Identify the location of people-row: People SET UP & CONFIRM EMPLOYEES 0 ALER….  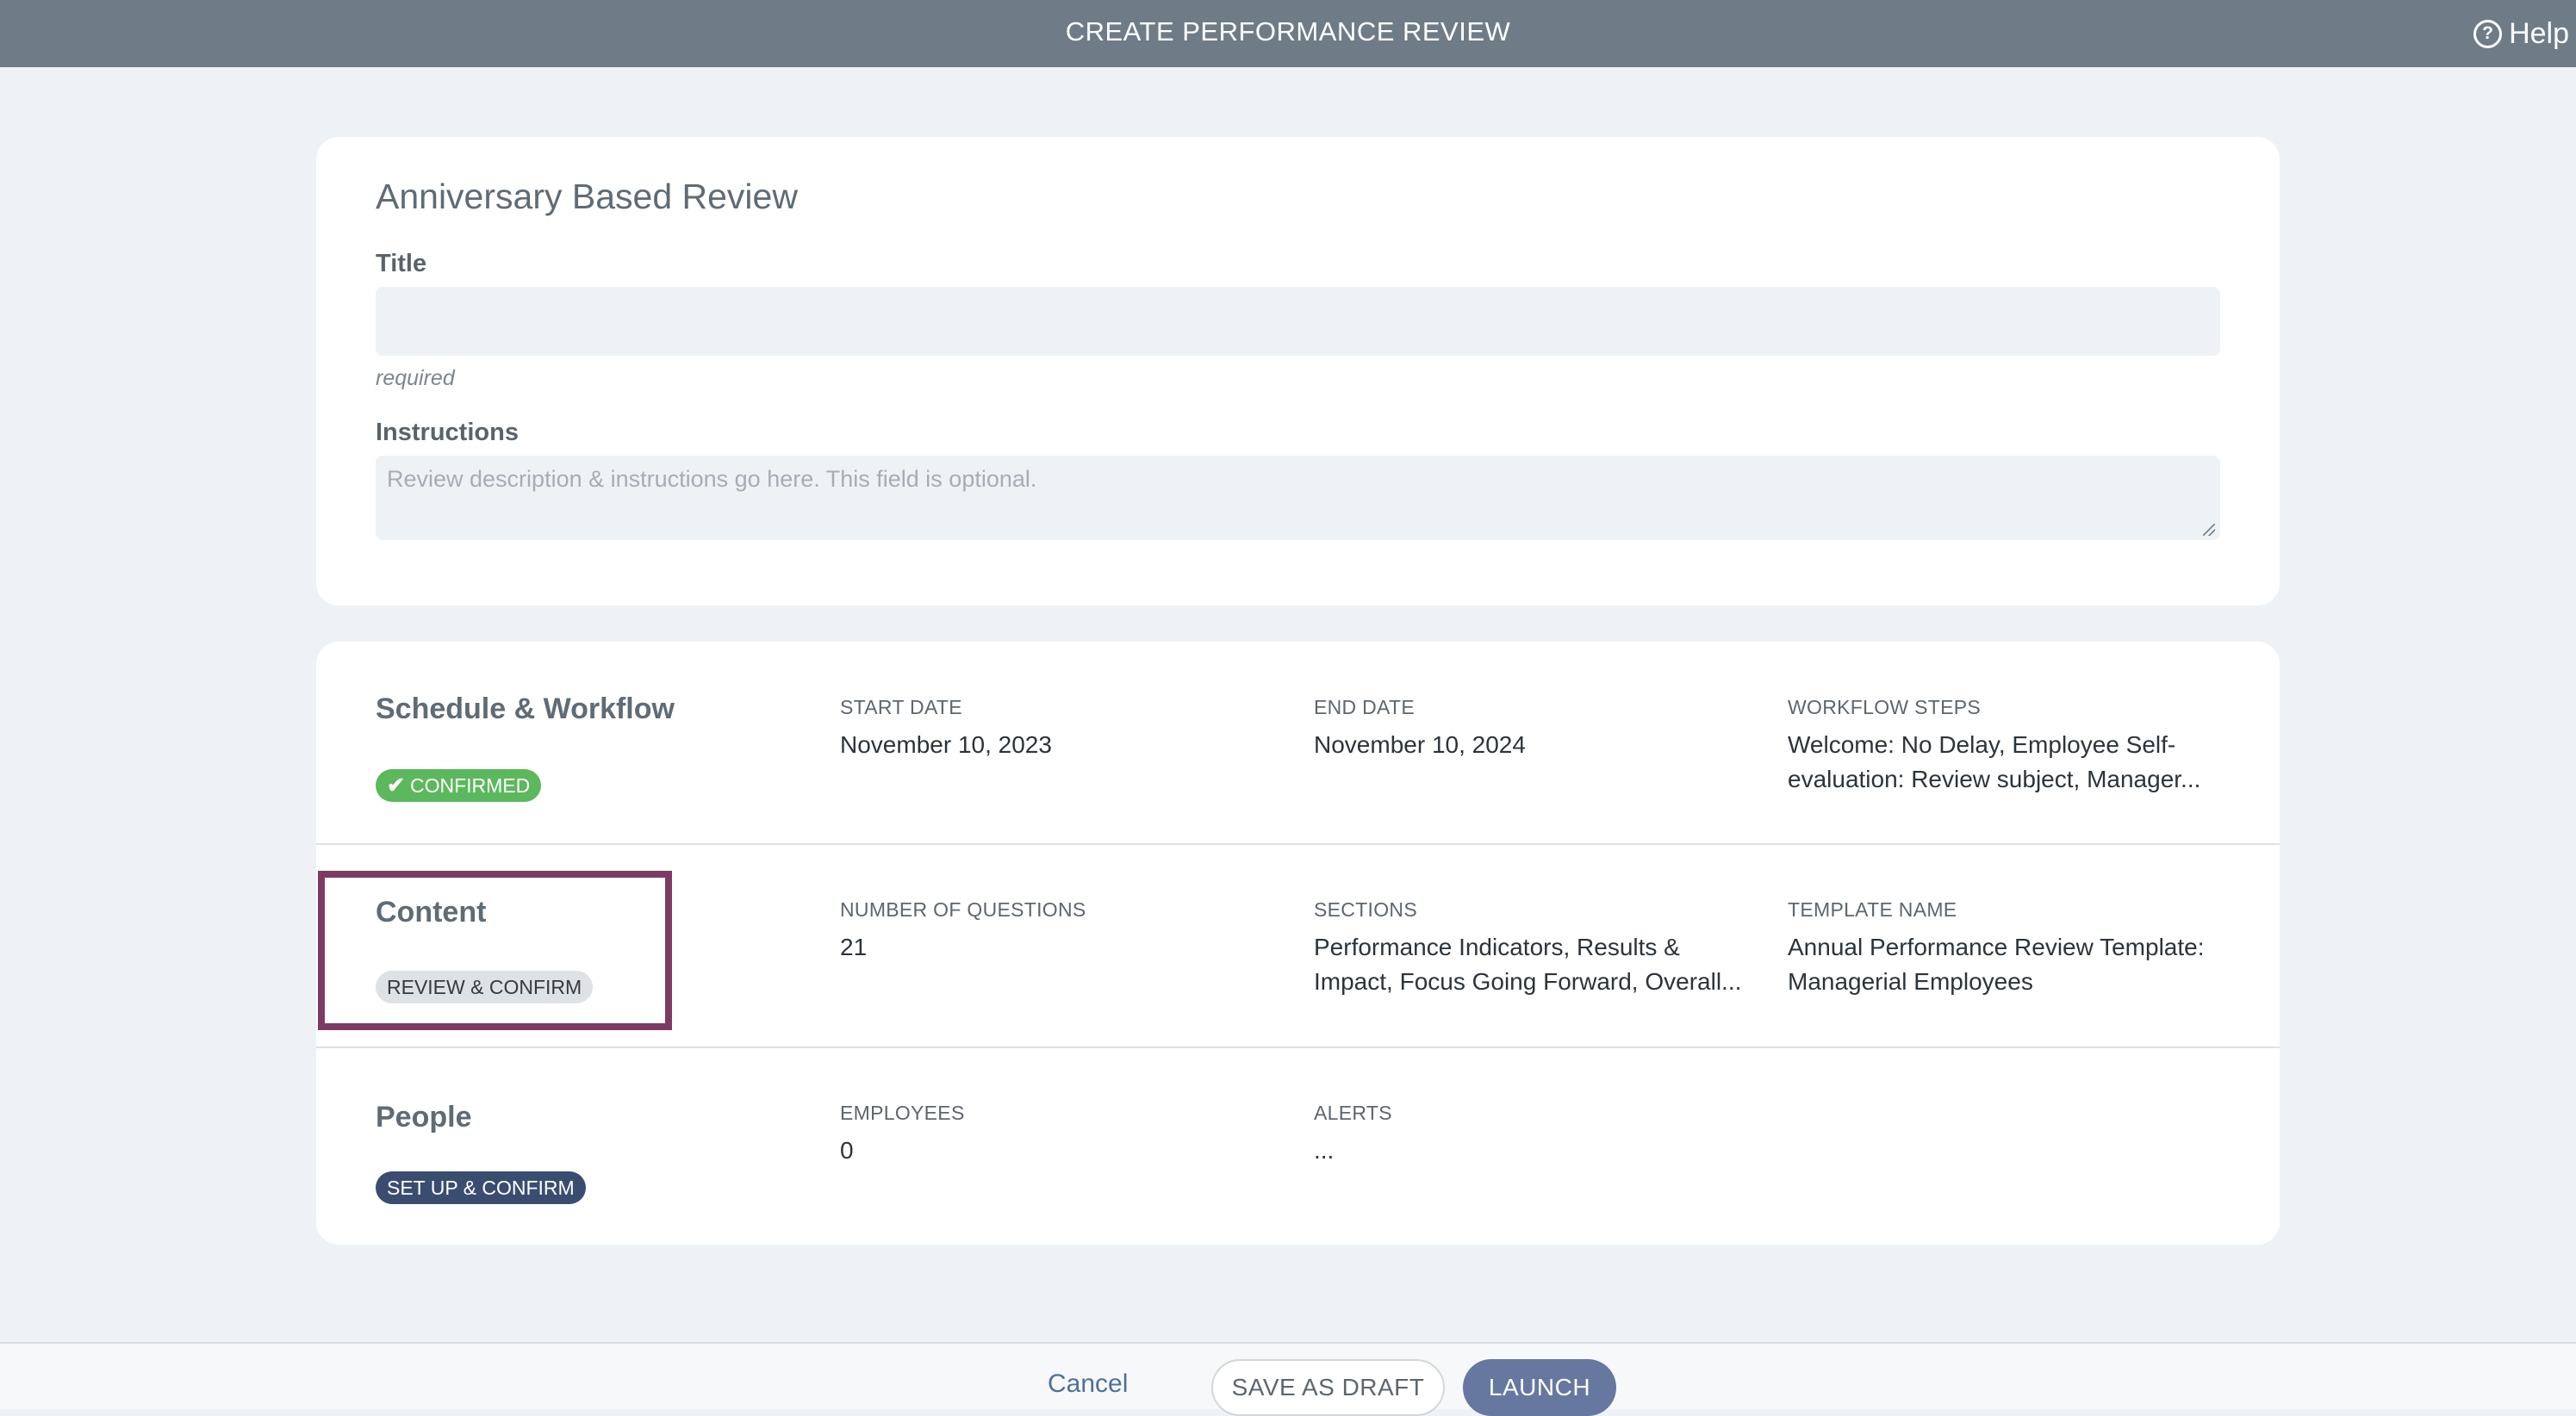
(1298, 1146).